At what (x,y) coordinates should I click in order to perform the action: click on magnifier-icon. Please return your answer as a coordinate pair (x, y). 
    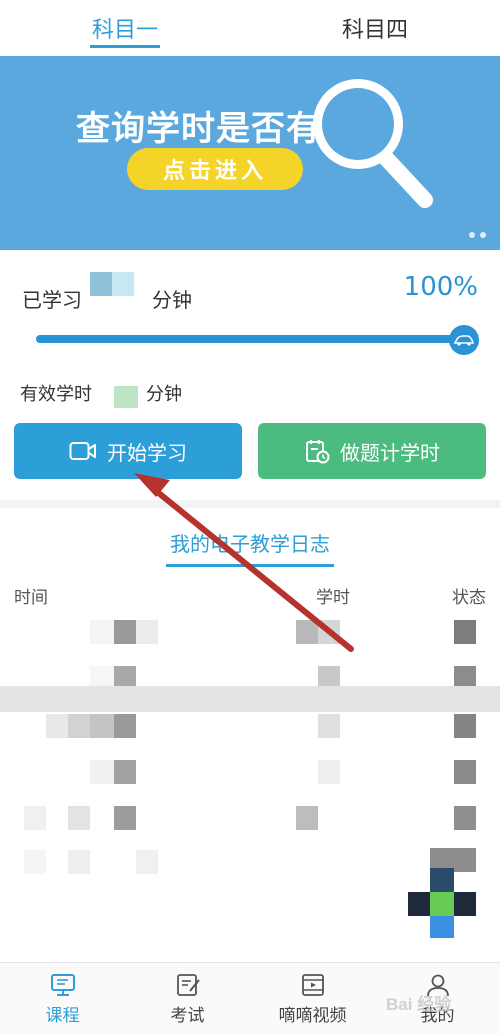
    Looking at the image, I should click on (373, 143).